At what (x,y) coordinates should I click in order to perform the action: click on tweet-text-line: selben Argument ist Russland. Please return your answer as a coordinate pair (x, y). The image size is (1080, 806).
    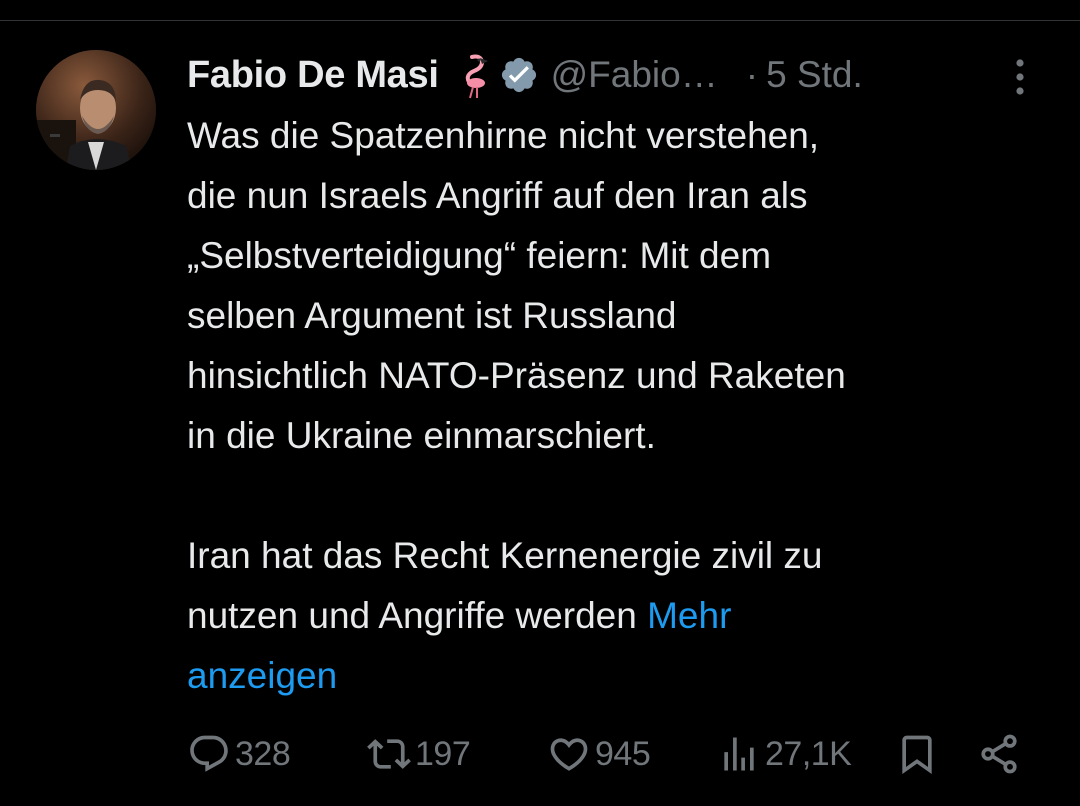
    Looking at the image, I should click on (432, 315).